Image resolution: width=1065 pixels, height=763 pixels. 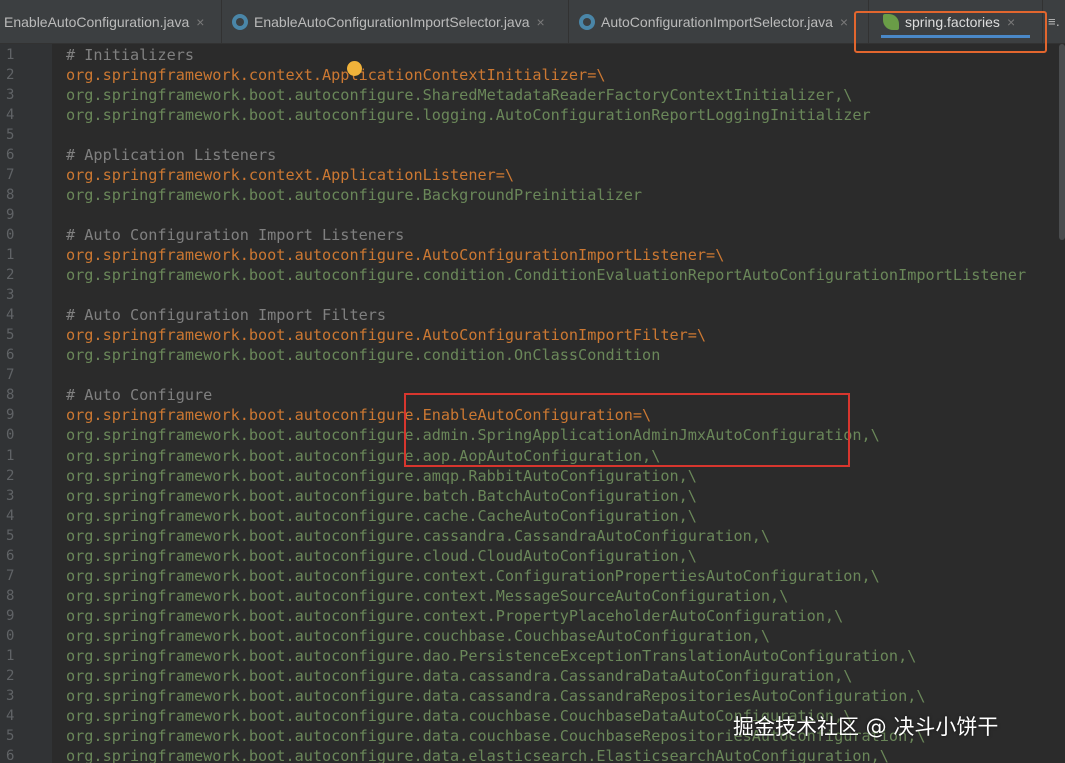 I want to click on code-line: 5, so click(x=532, y=135).